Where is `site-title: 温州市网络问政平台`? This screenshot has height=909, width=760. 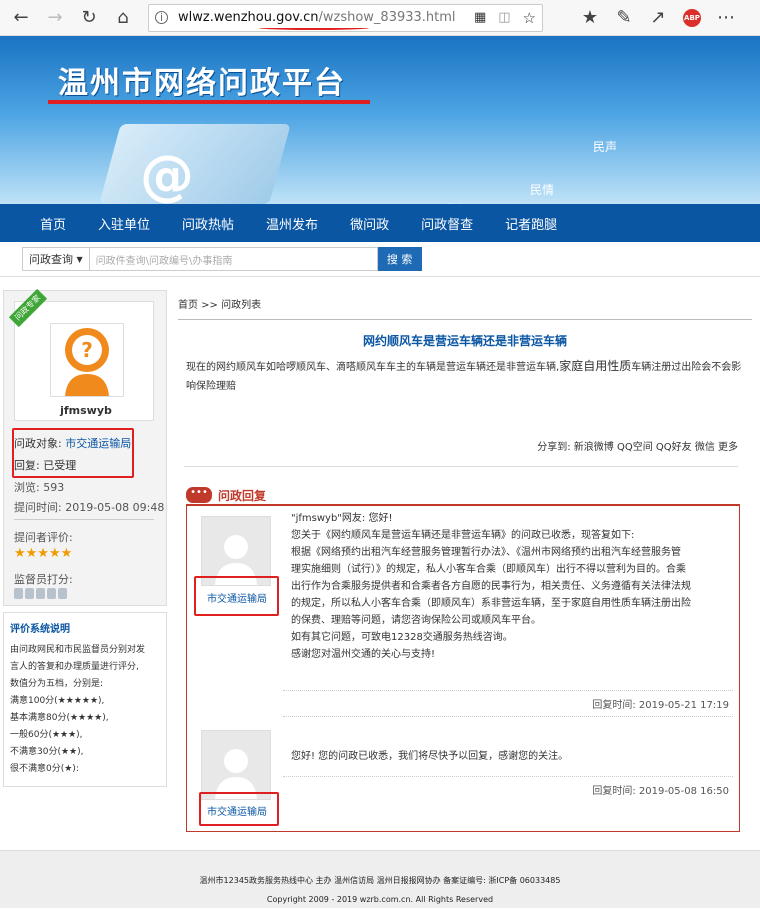 site-title: 温州市网络问政平台 is located at coordinates (202, 83).